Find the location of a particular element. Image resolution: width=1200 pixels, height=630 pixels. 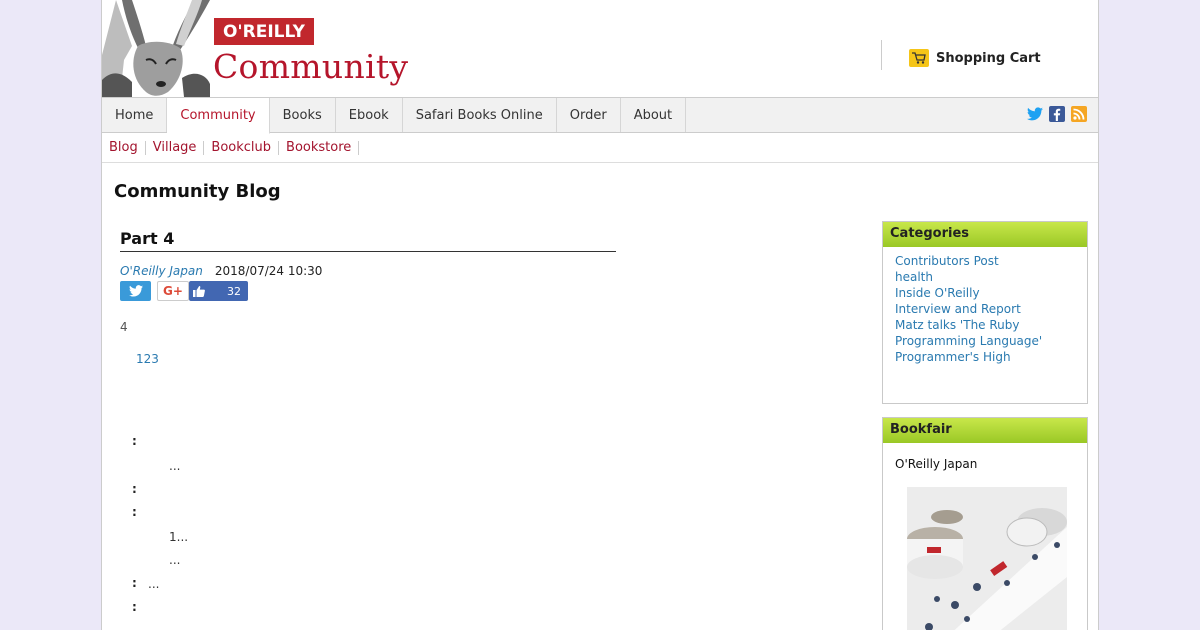

fennec-fox-mascot is located at coordinates (156, 48).